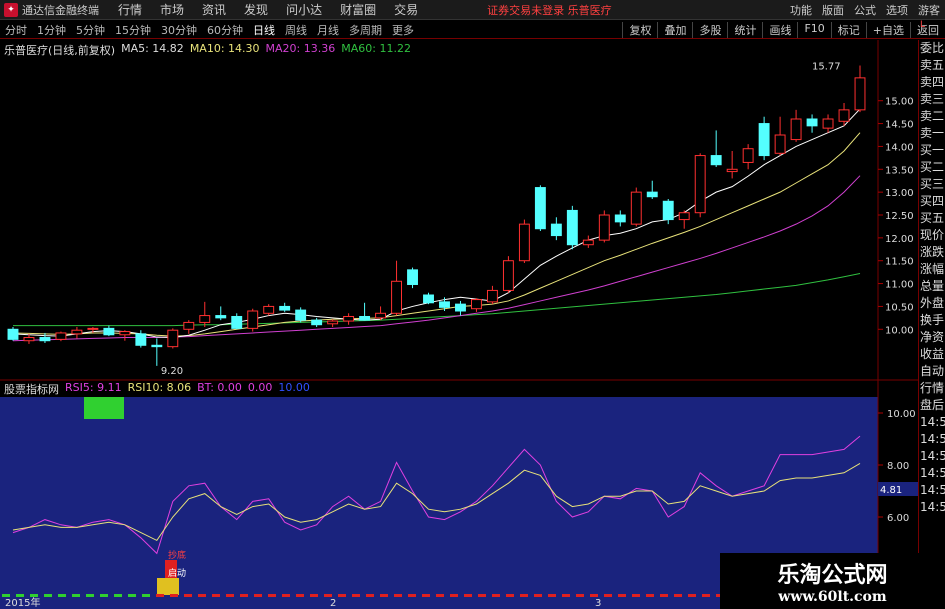 This screenshot has width=945, height=609. What do you see at coordinates (130, 9) in the screenshot?
I see `menu-quotes: 行情` at bounding box center [130, 9].